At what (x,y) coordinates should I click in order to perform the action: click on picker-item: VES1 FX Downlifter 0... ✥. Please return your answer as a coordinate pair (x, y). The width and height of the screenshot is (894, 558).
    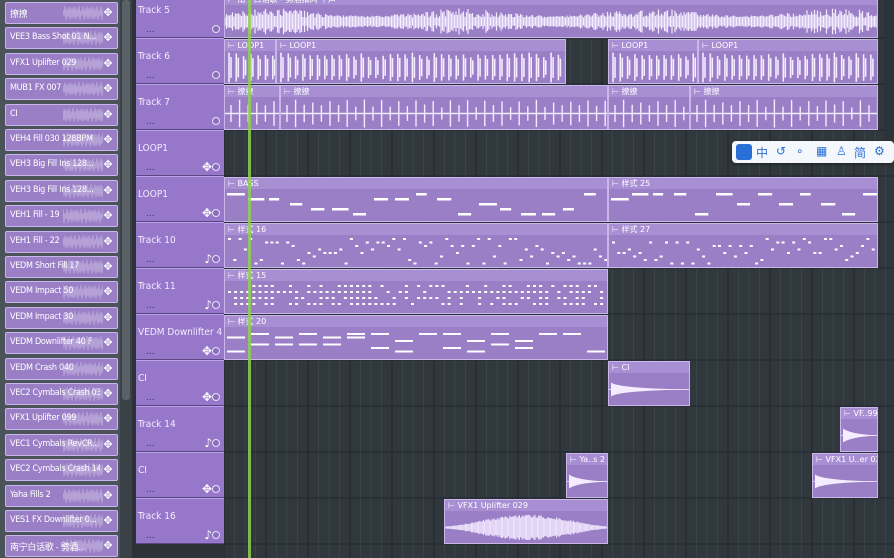
    Looking at the image, I should click on (61, 521).